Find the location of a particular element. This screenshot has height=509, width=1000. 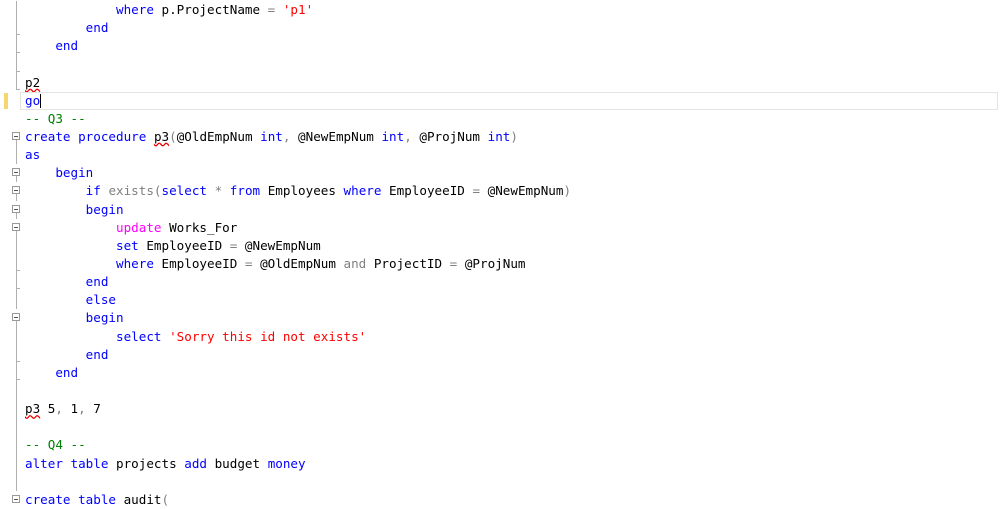

code-line: -- Q3 -- is located at coordinates (500, 119).